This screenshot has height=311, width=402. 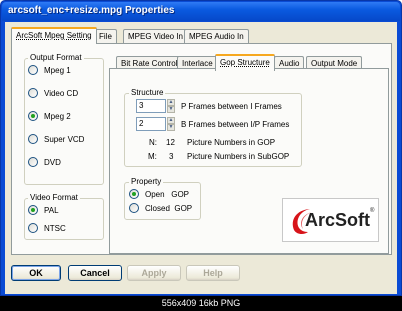 What do you see at coordinates (54, 197) in the screenshot?
I see `video-format-label: Video Format` at bounding box center [54, 197].